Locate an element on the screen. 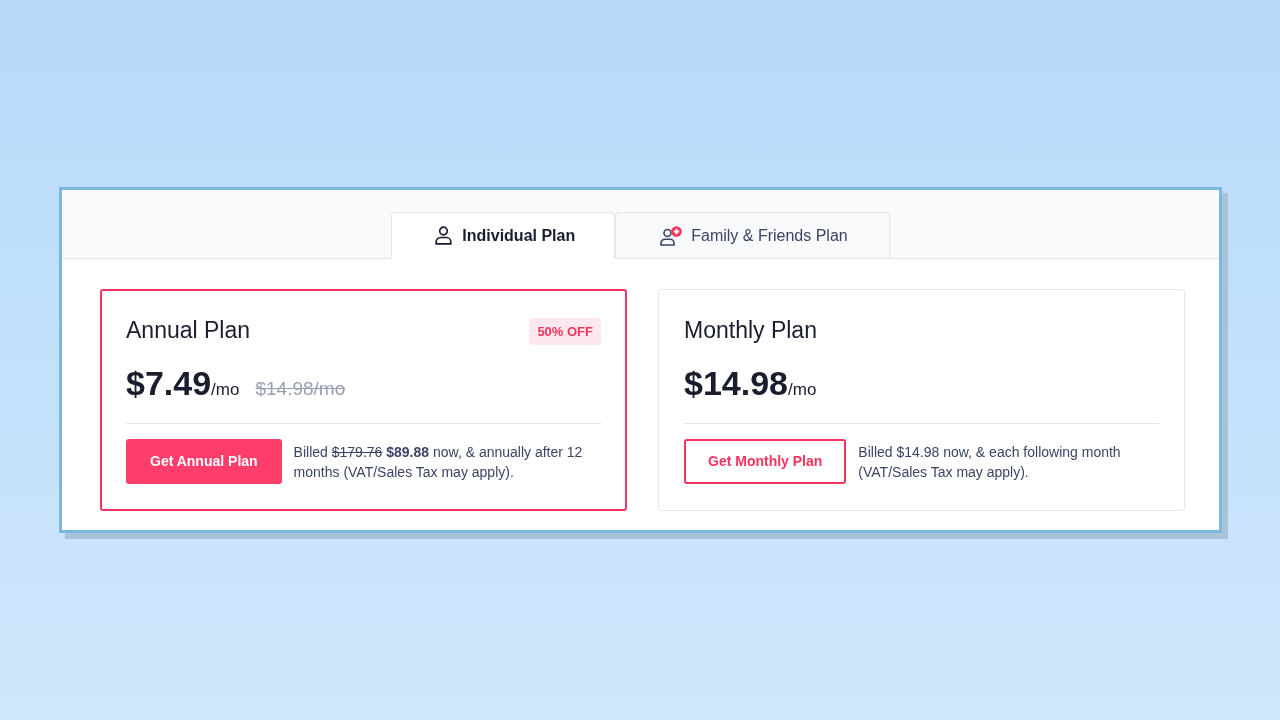 The image size is (1280, 720). plan-tab: Family & Friends Plan is located at coordinates (752, 235).